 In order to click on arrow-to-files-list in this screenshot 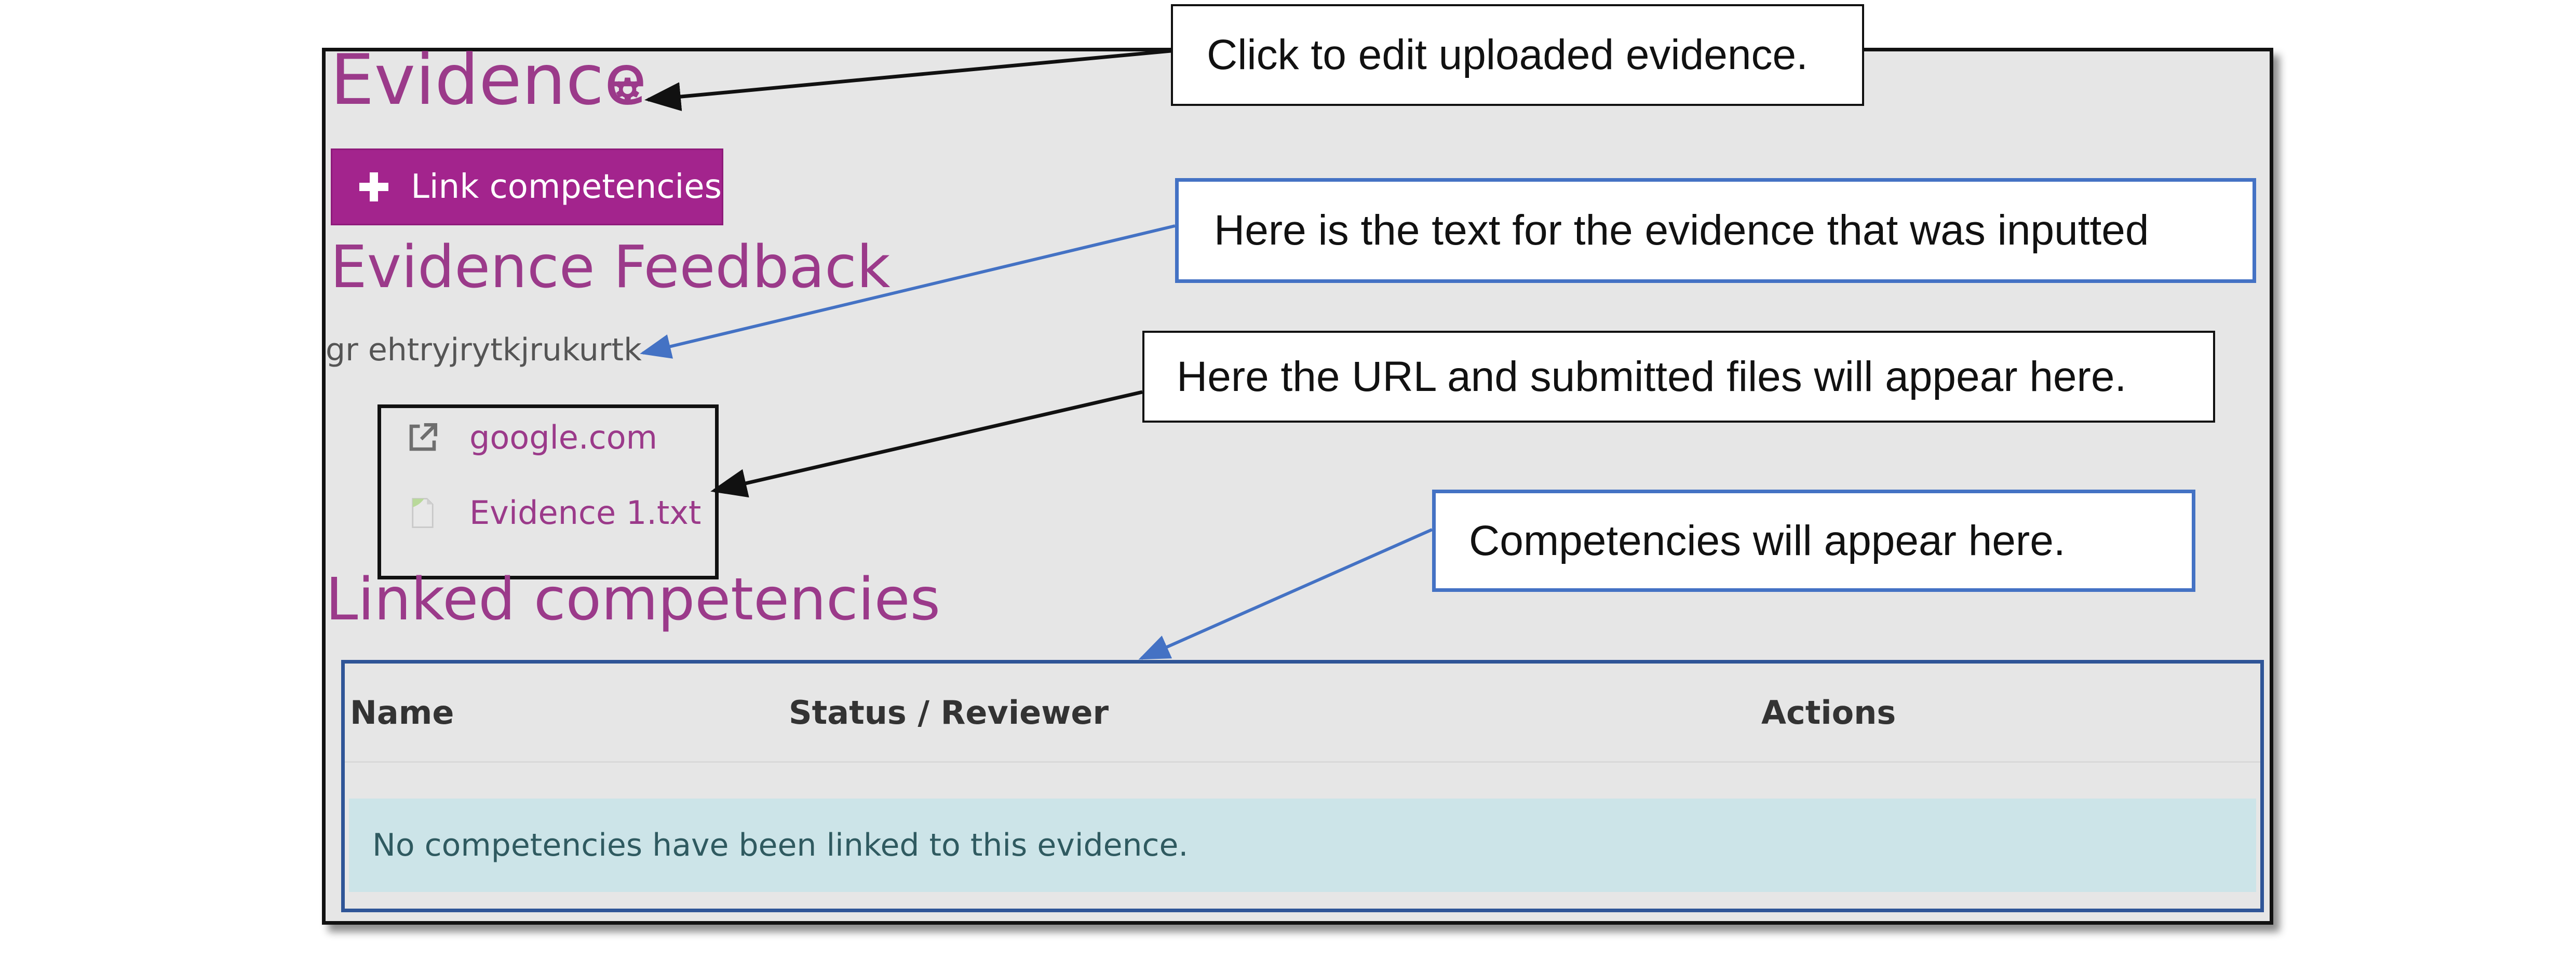, I will do `click(926, 444)`.